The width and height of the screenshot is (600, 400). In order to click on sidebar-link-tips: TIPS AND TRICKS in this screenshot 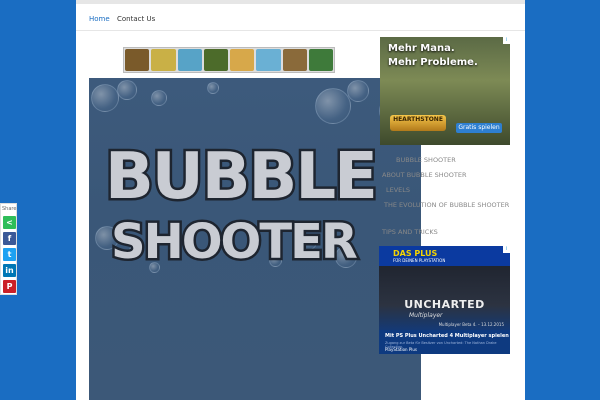, I will do `click(410, 232)`.